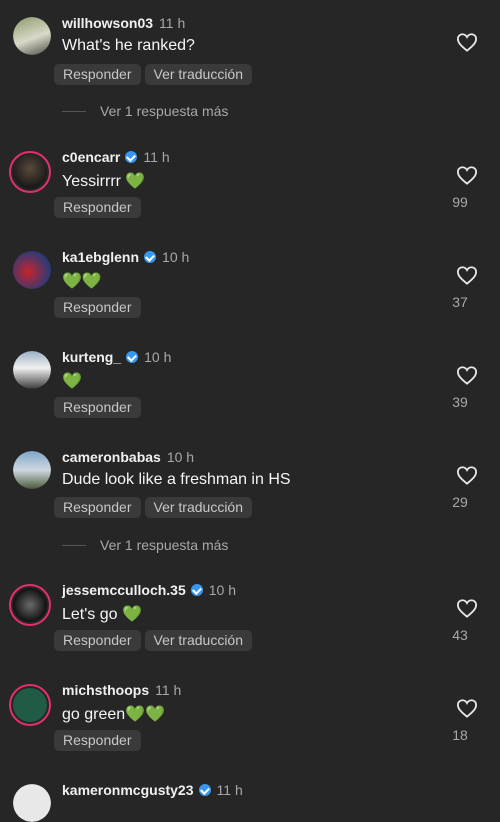  I want to click on comment-text: Yessirrrr 💚, so click(104, 181).